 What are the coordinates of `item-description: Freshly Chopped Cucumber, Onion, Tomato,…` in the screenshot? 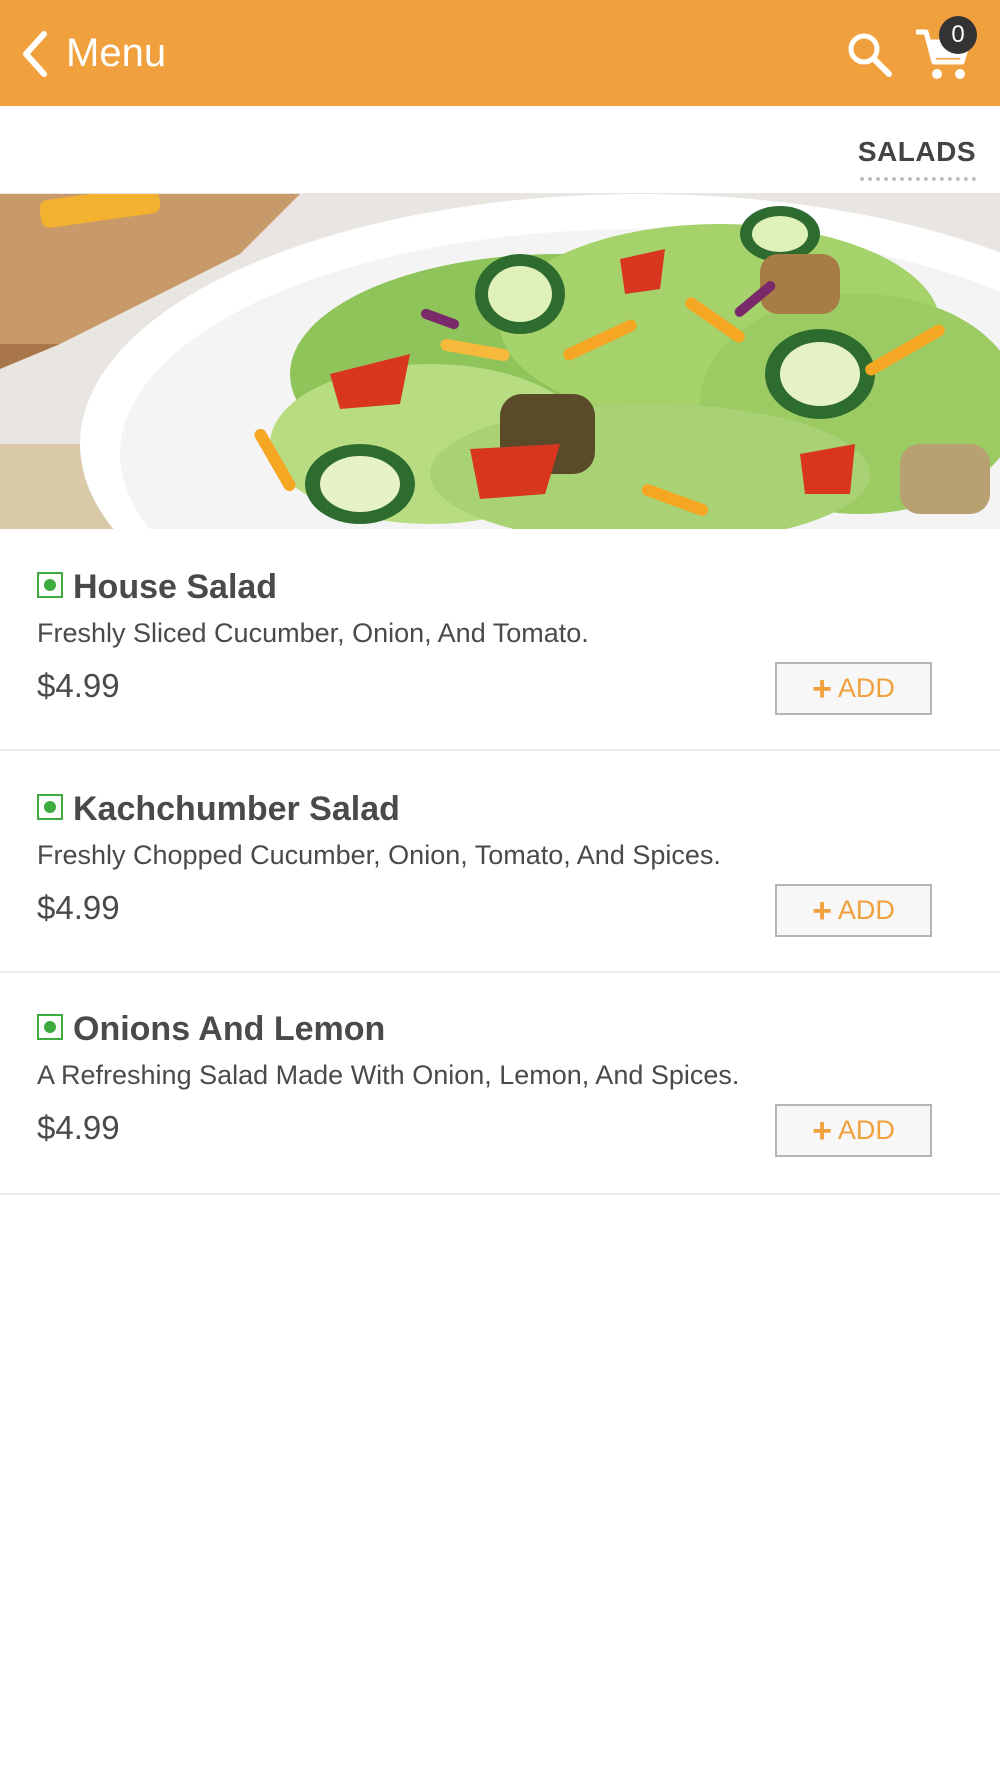 It's located at (379, 855).